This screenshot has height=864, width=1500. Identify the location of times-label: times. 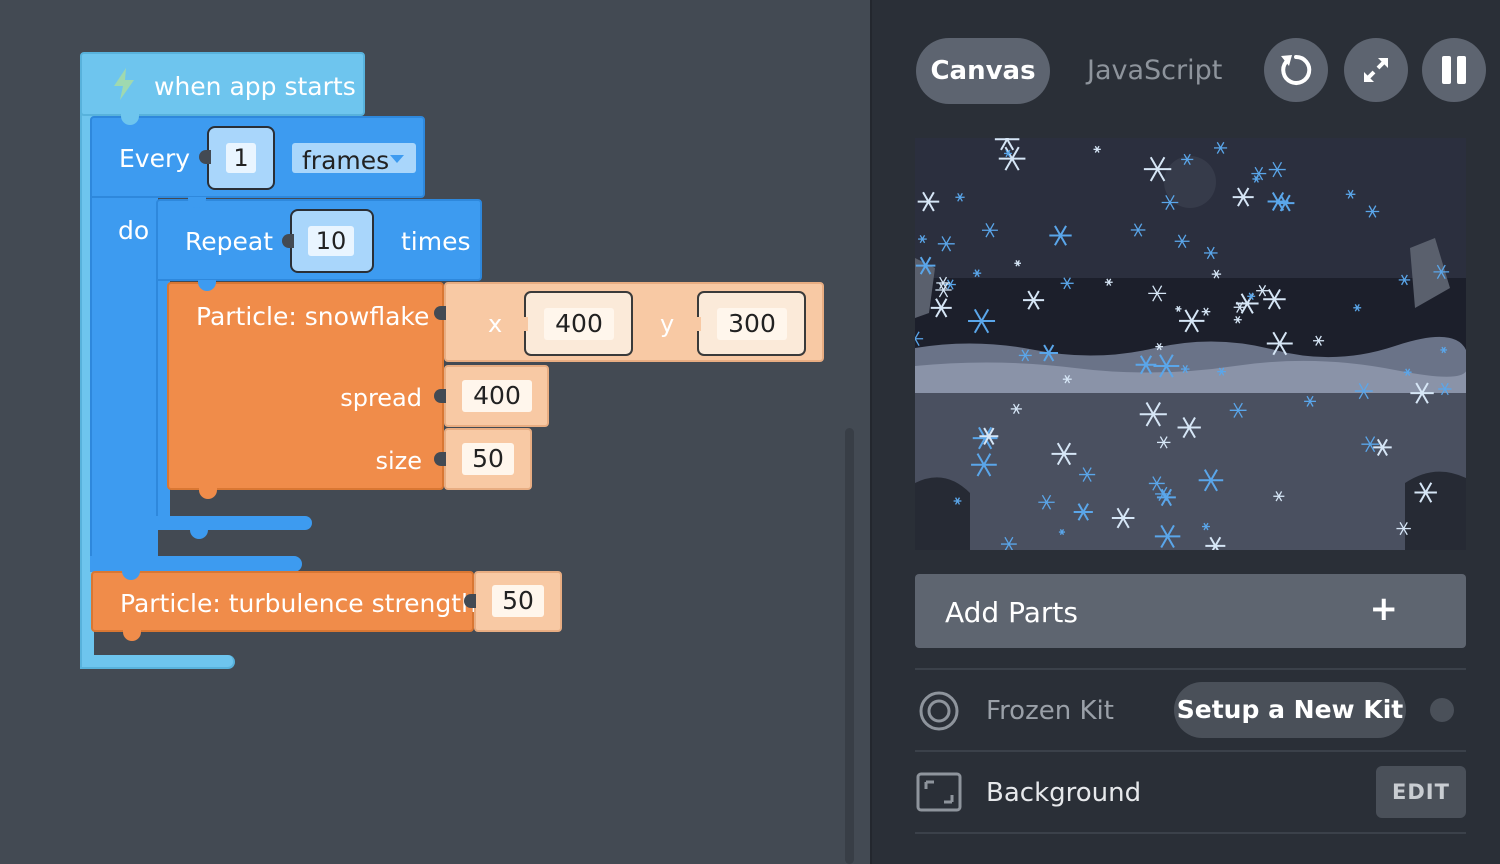
(436, 241).